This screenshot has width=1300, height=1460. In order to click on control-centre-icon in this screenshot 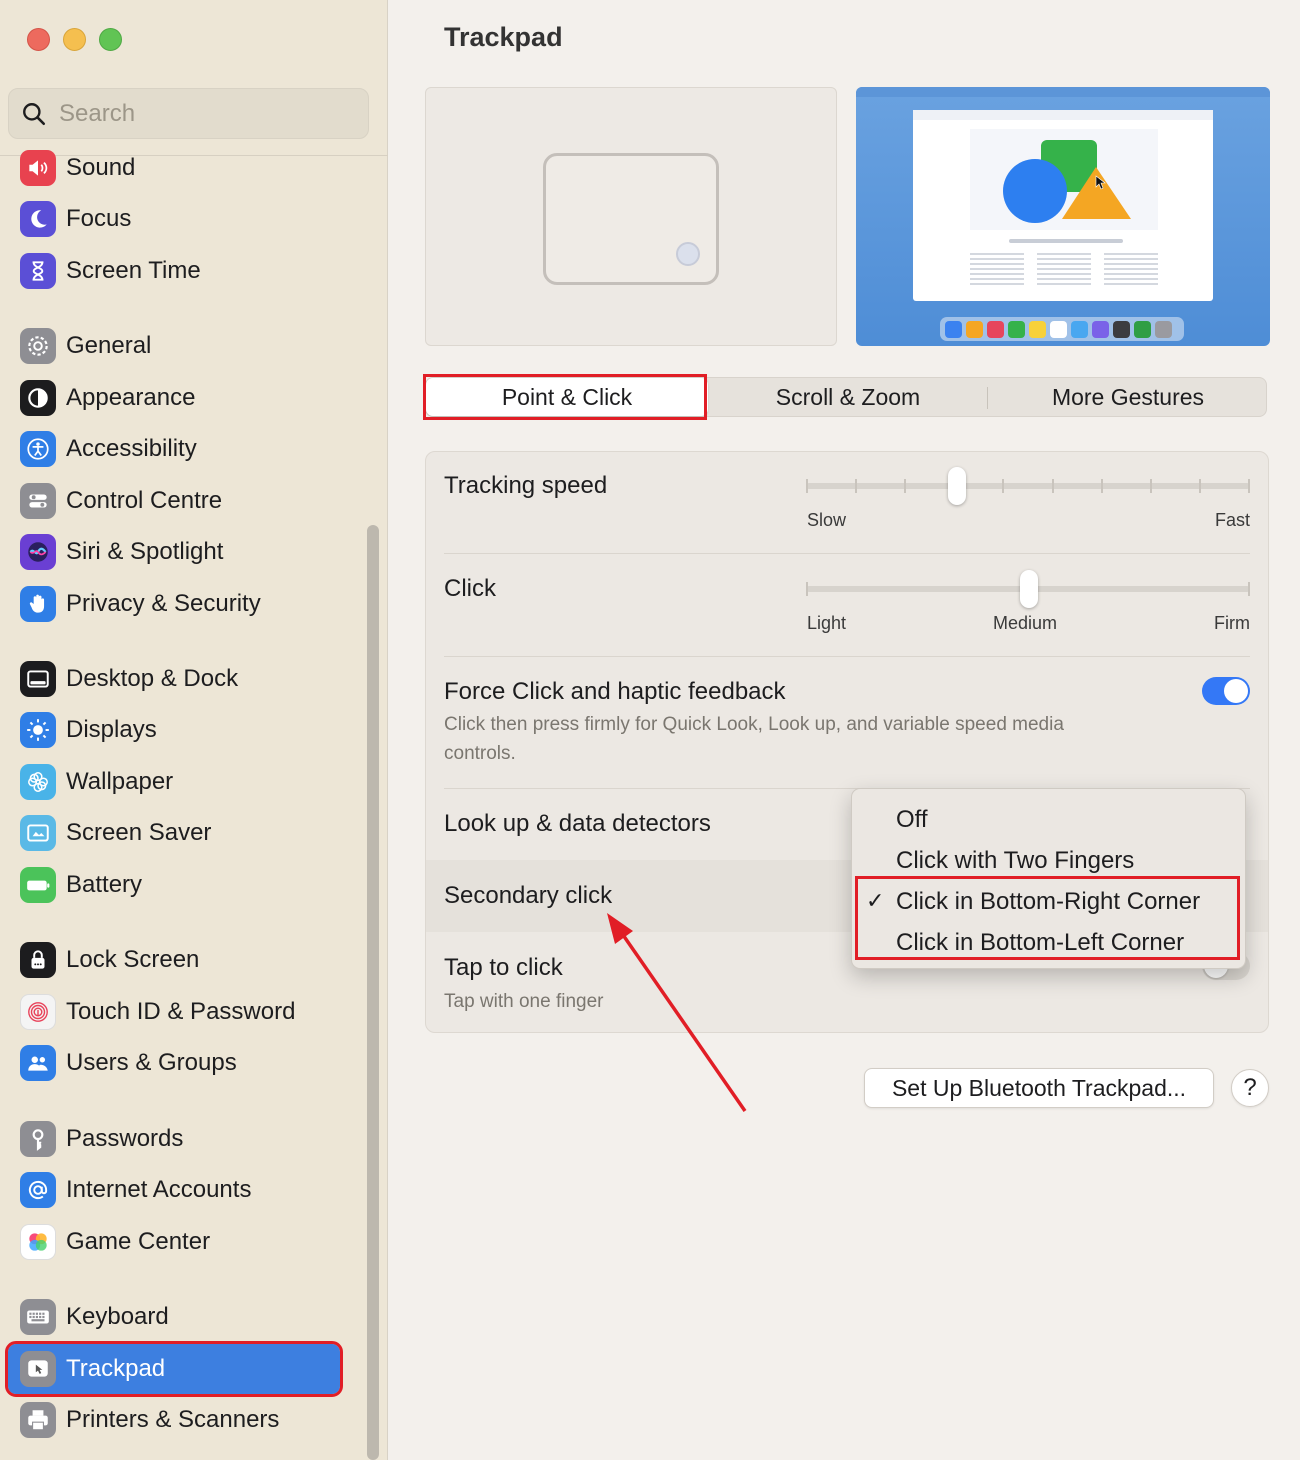, I will do `click(38, 501)`.